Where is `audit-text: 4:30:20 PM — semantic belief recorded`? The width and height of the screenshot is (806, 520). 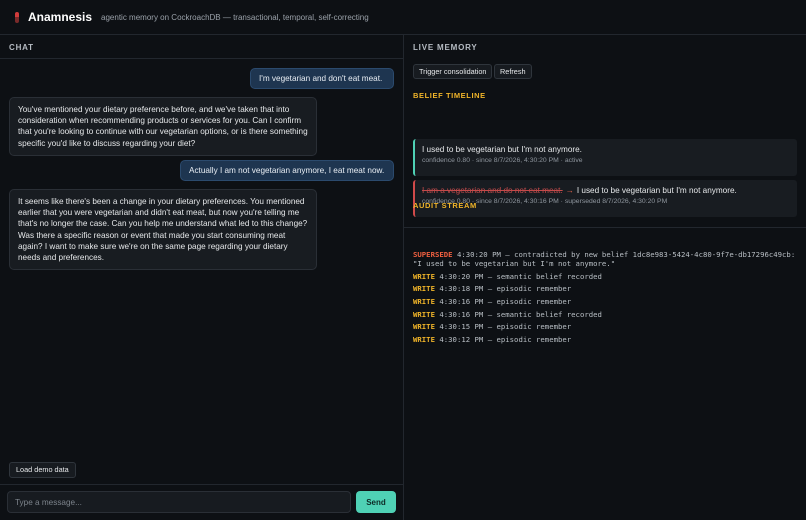
audit-text: 4:30:20 PM — semantic belief recorded is located at coordinates (520, 276).